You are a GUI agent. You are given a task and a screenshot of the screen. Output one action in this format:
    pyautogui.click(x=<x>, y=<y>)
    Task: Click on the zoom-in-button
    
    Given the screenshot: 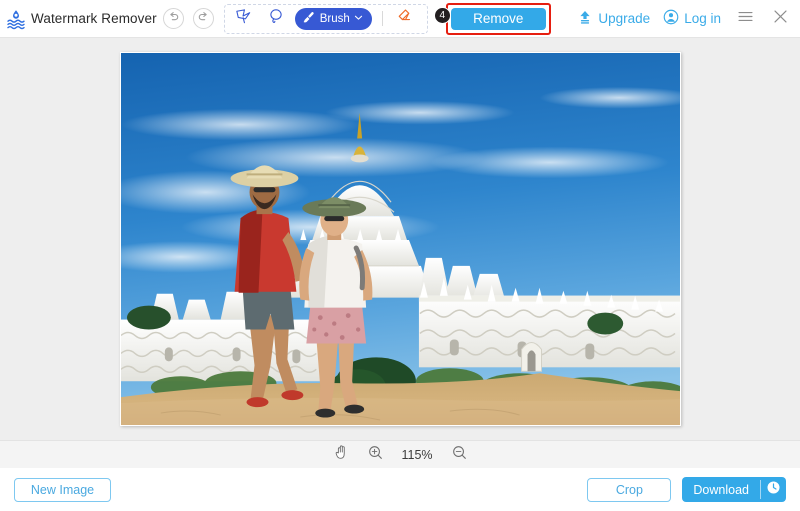 What is the action you would take?
    pyautogui.click(x=375, y=455)
    